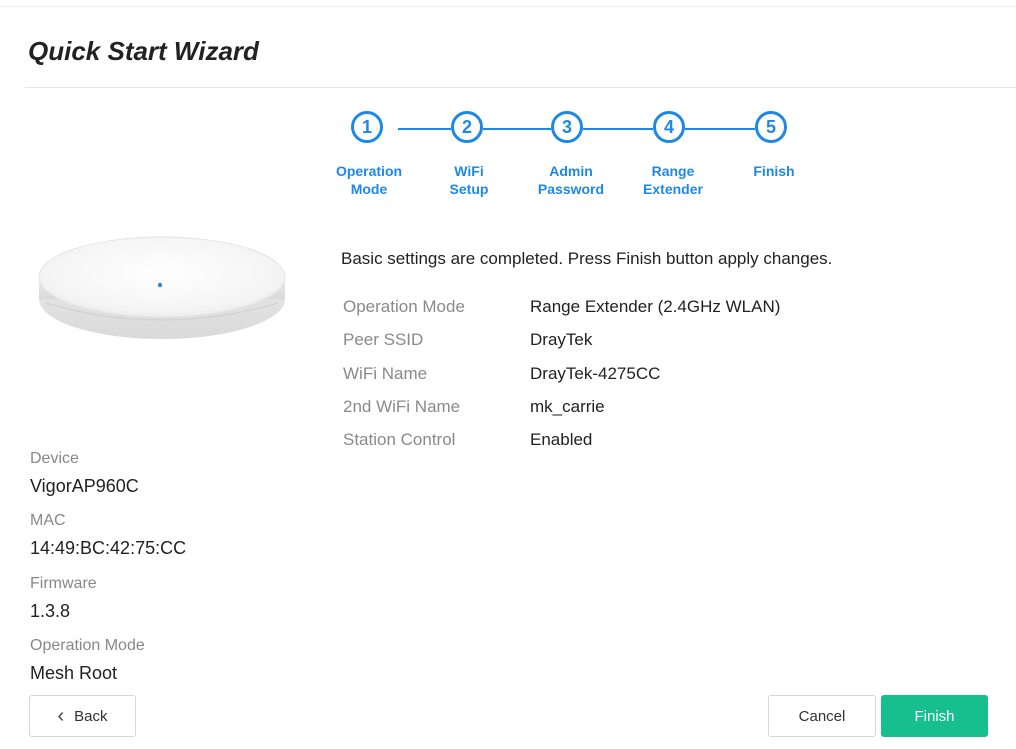  What do you see at coordinates (54, 458) in the screenshot?
I see `device-label: Device` at bounding box center [54, 458].